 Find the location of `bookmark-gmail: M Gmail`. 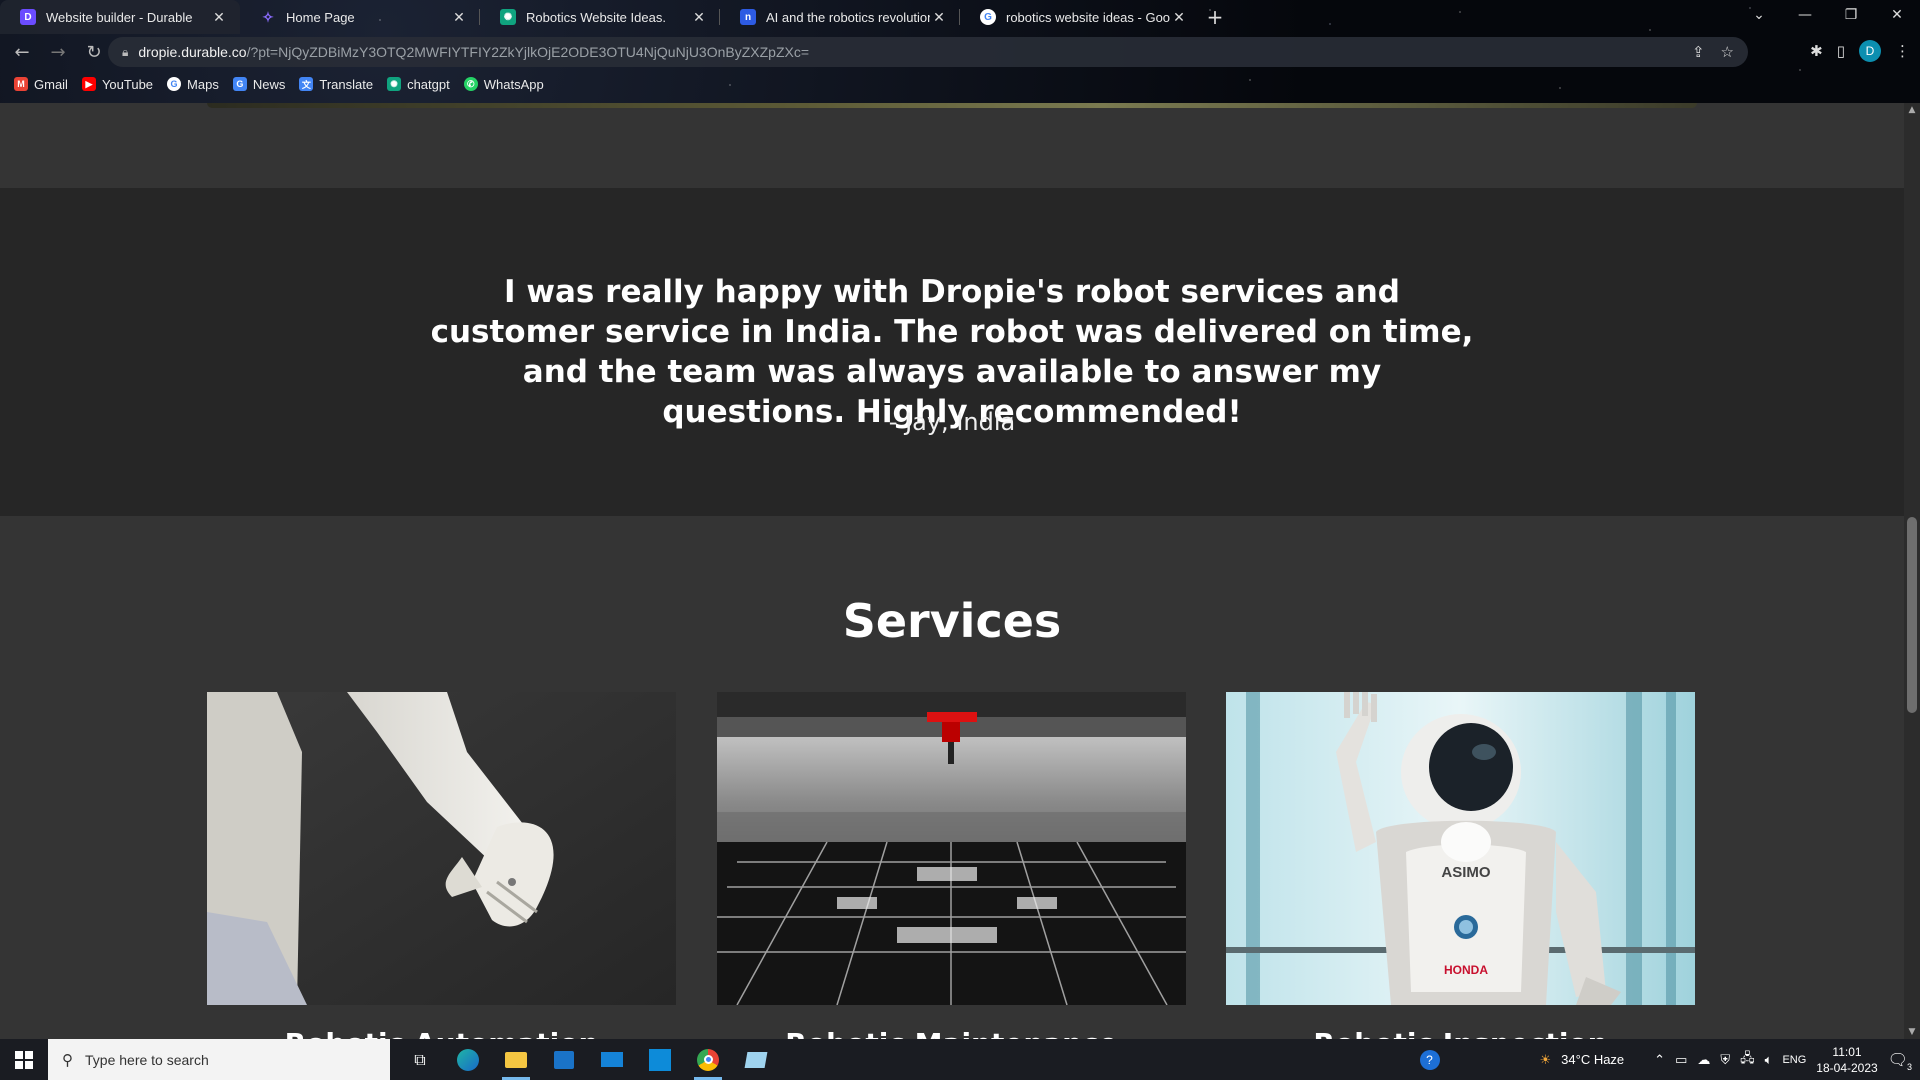

bookmark-gmail: M Gmail is located at coordinates (41, 84).